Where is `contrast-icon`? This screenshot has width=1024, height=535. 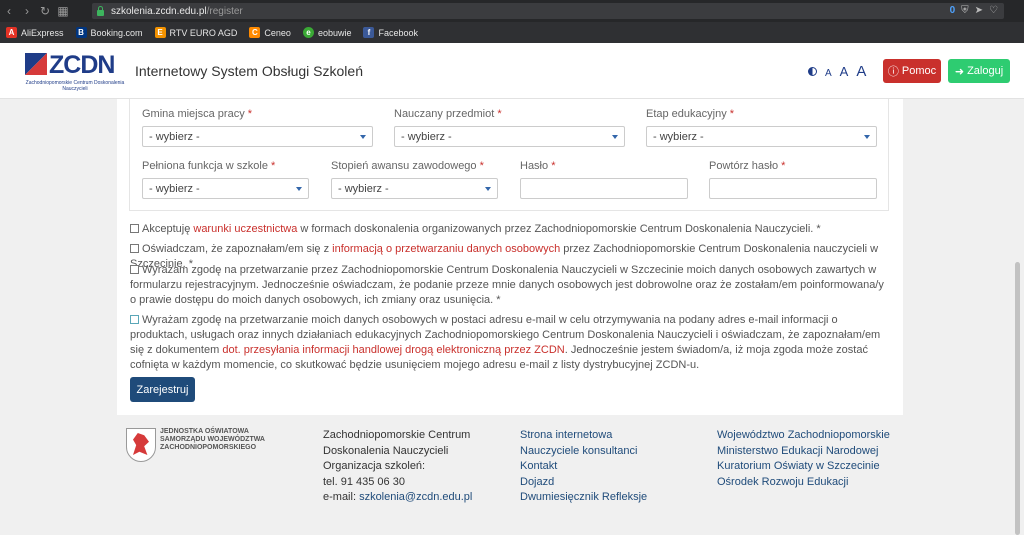
contrast-icon is located at coordinates (812, 71).